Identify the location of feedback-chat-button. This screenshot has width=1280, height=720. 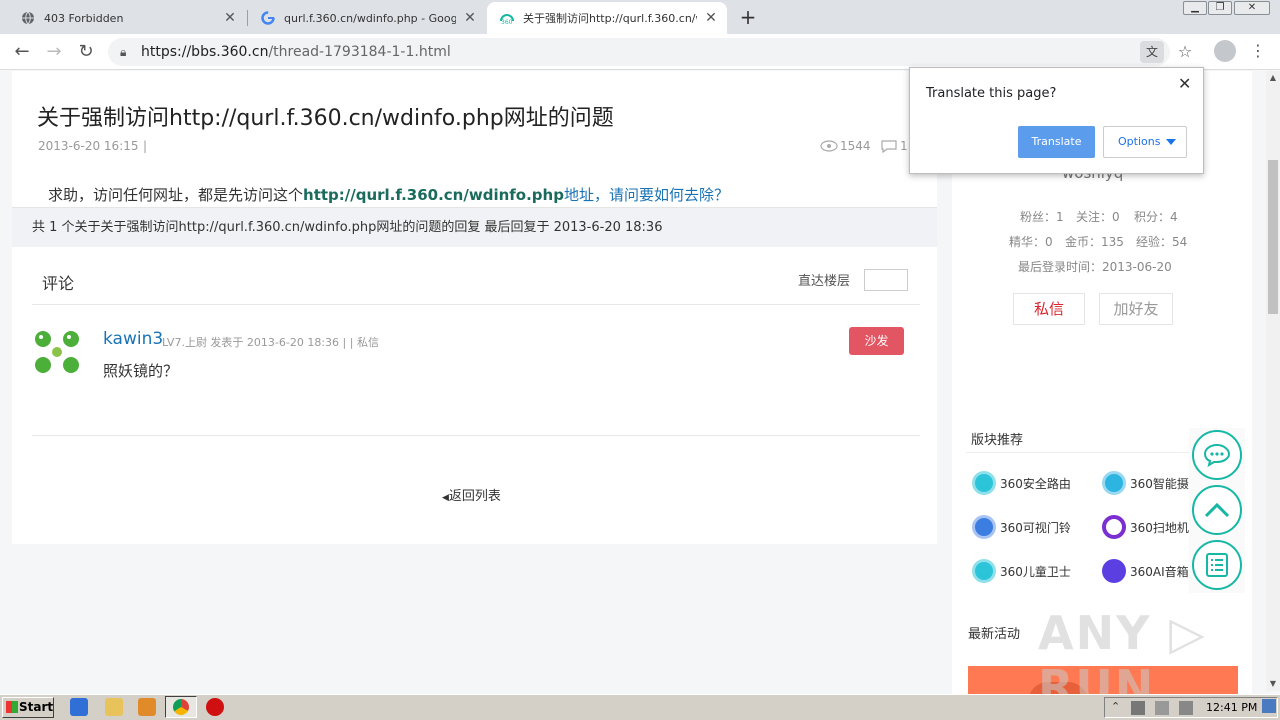
(1217, 455).